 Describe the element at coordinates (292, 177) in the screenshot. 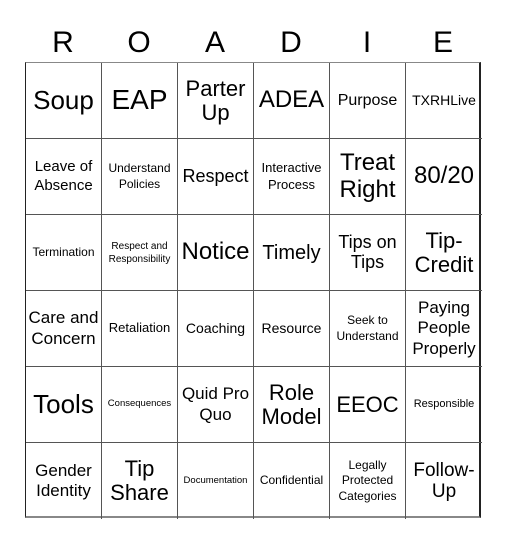

I see `bingo-cell: Interactive Process` at that location.